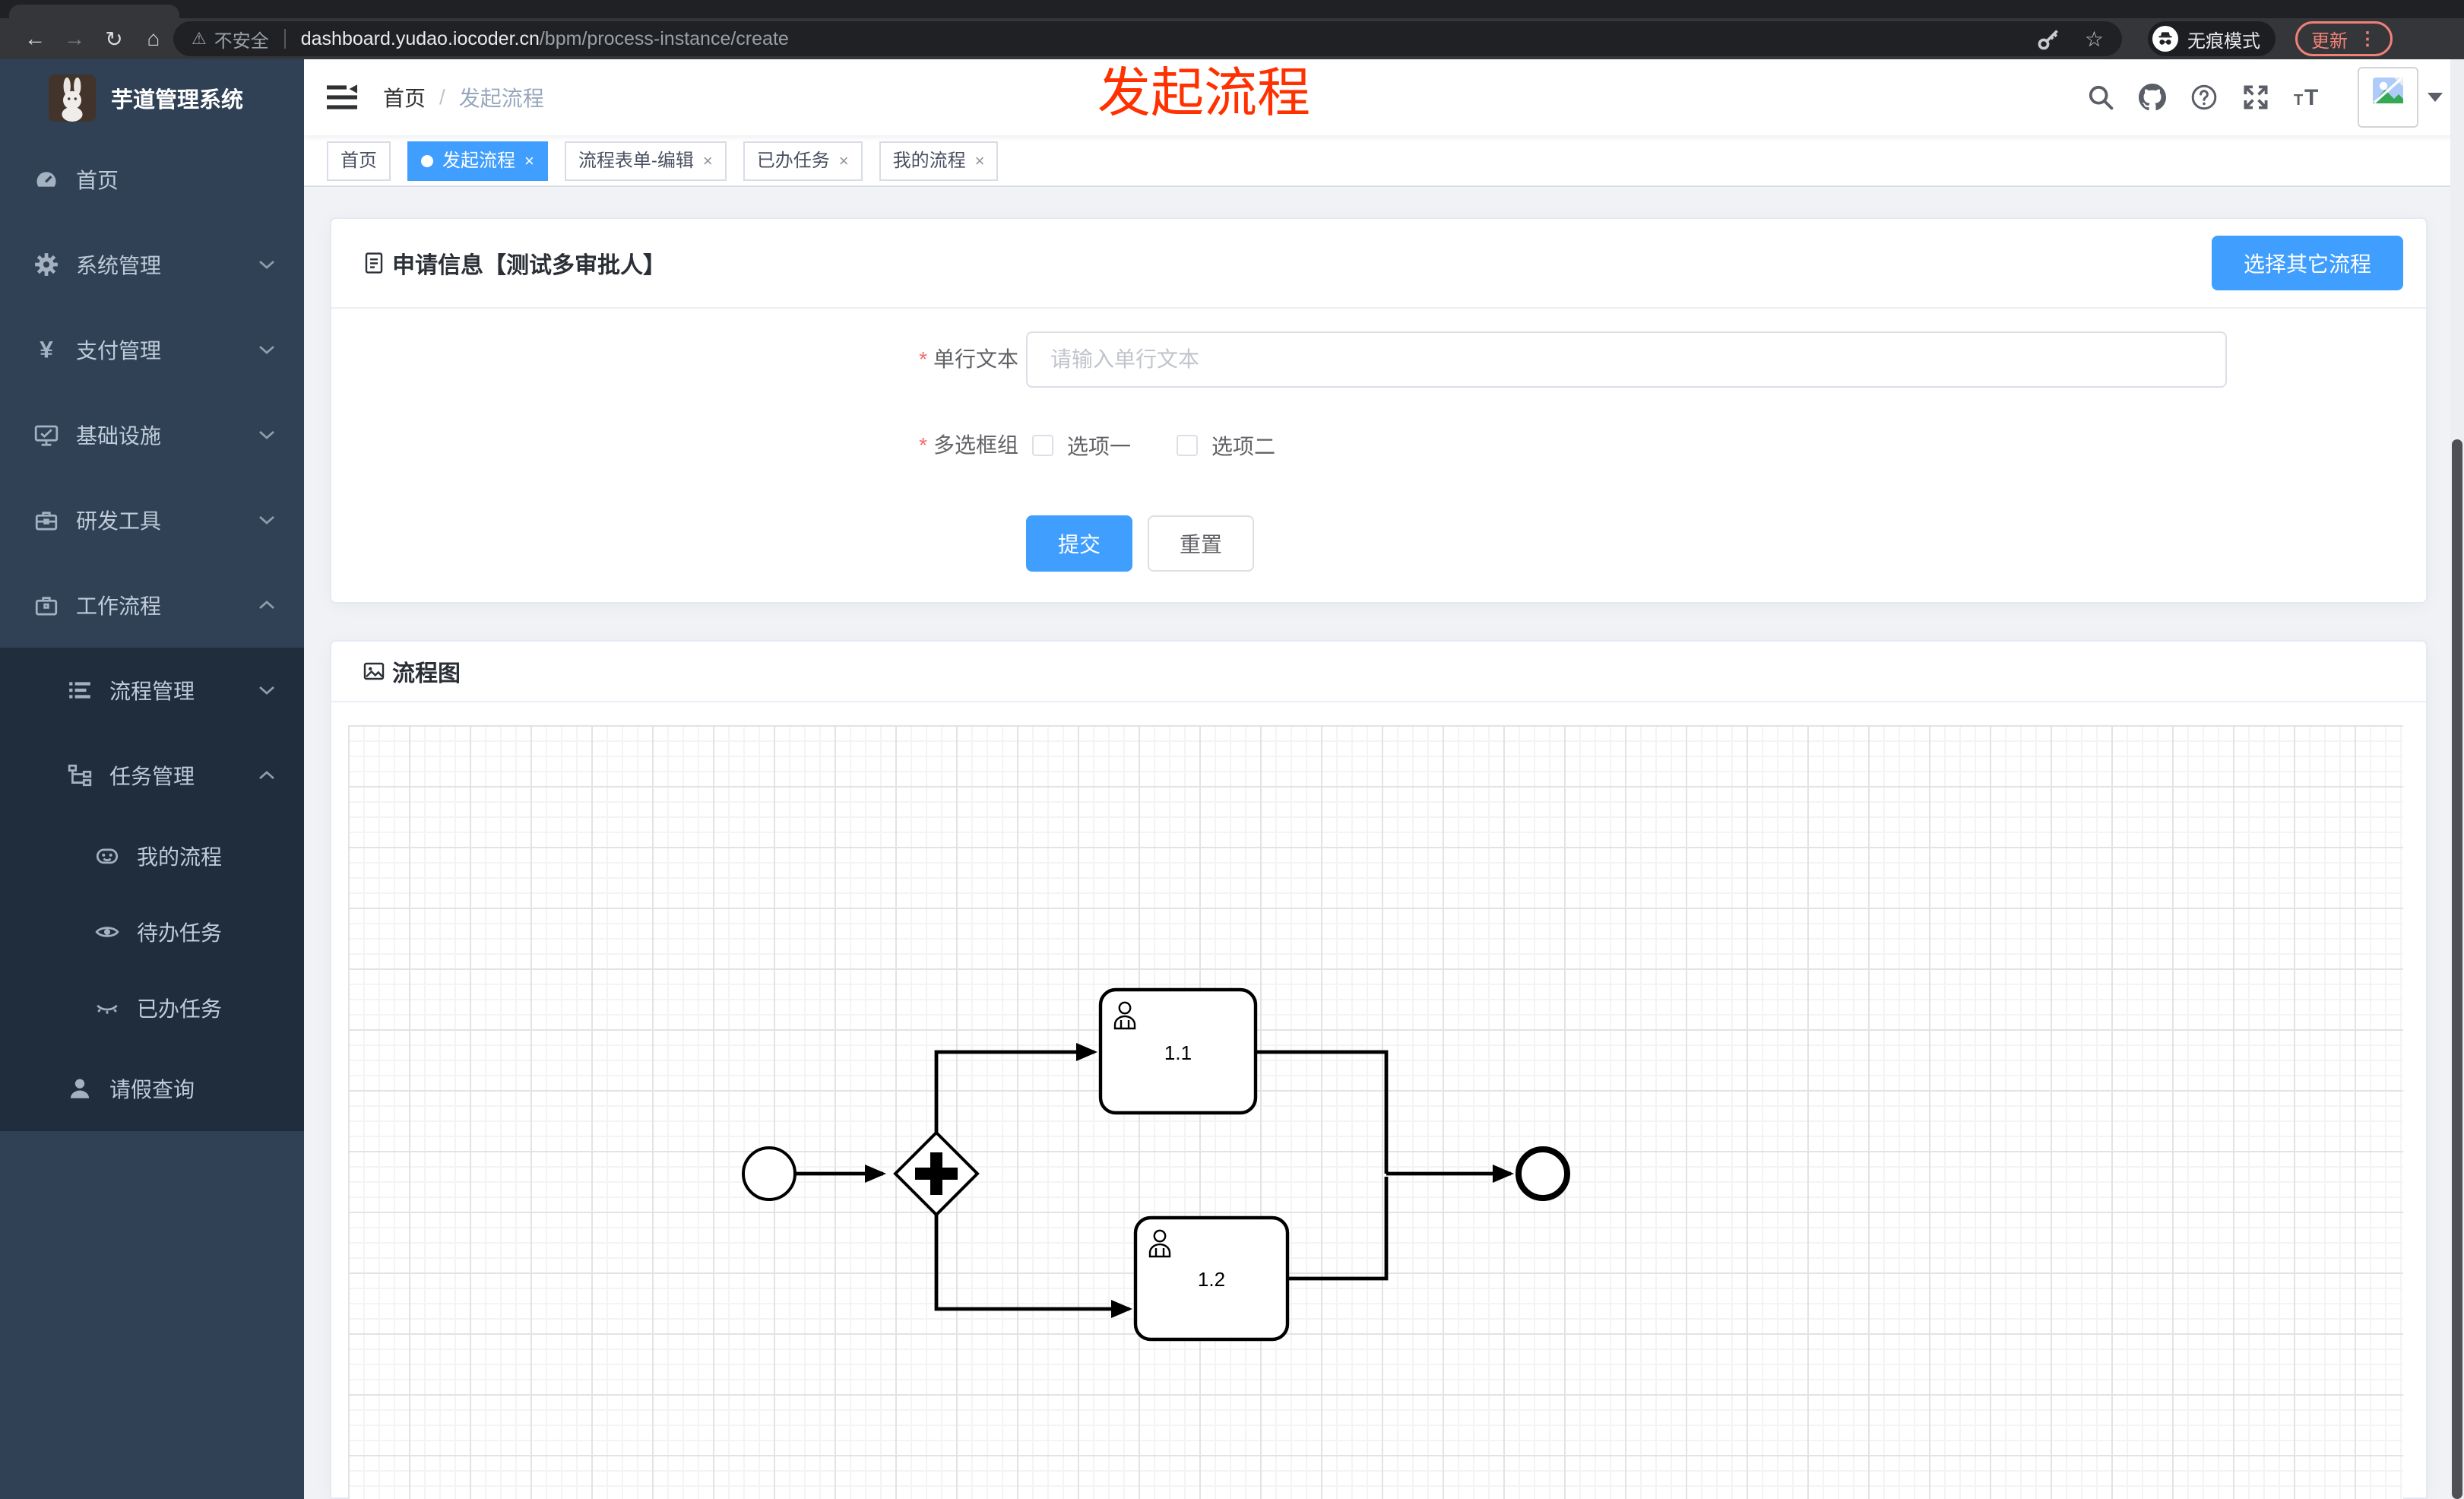  What do you see at coordinates (152, 98) in the screenshot?
I see `app-logo-row: 芋道管理系统` at bounding box center [152, 98].